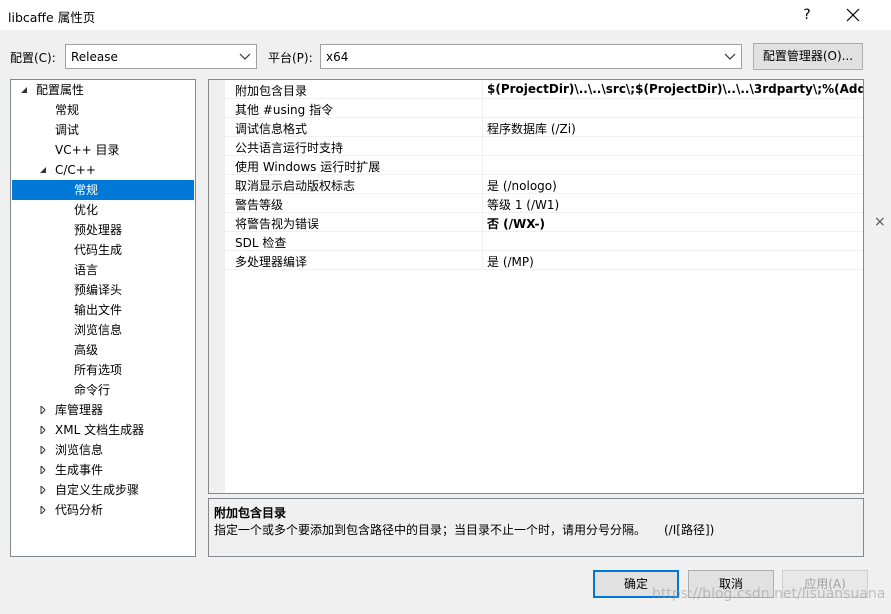 The image size is (891, 614). Describe the element at coordinates (103, 410) in the screenshot. I see `tree-item: 库管理器` at that location.